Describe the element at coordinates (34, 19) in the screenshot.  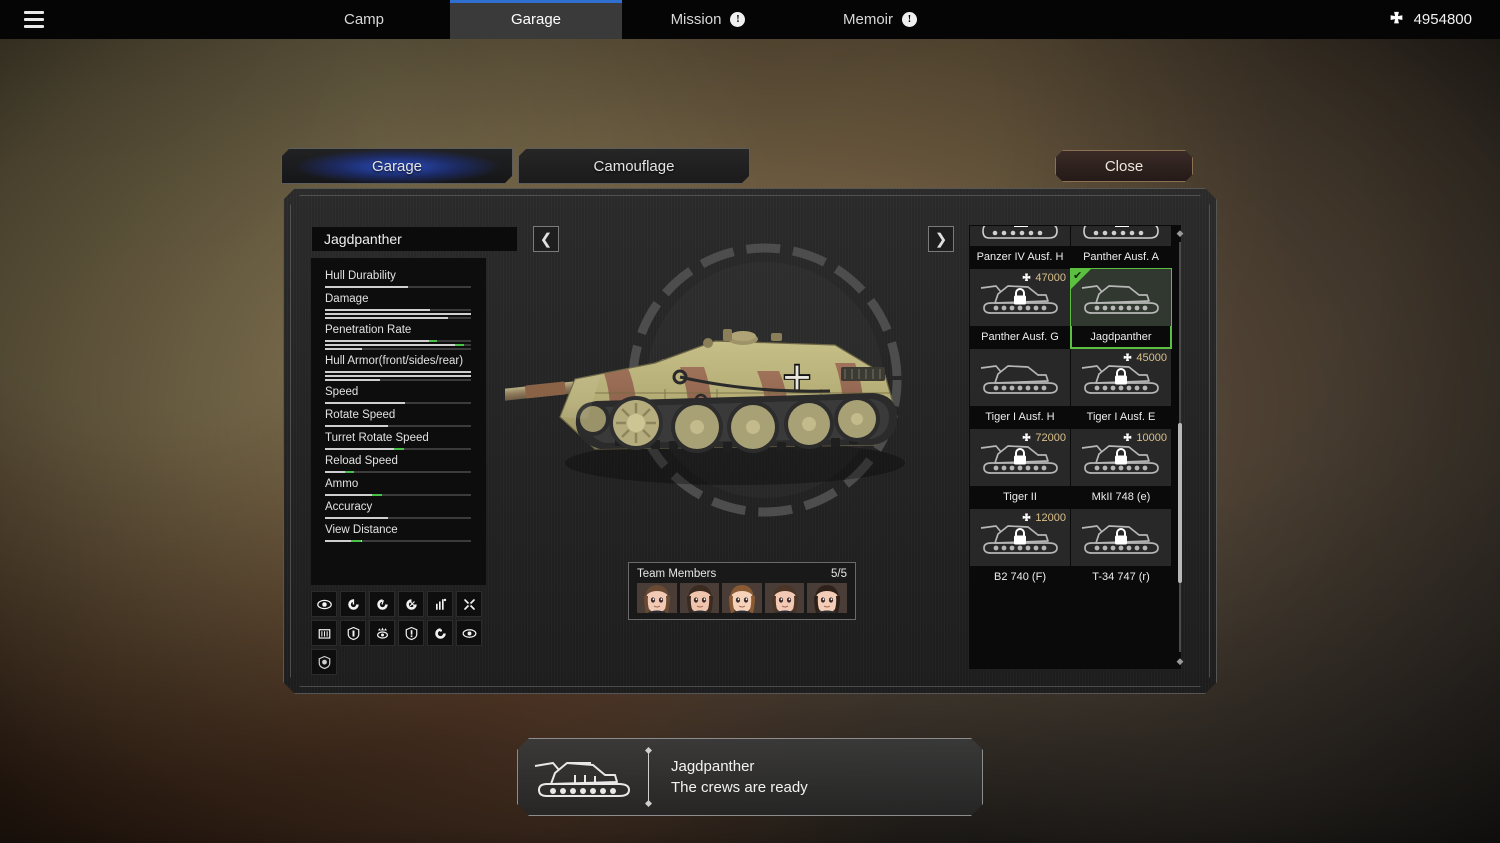
I see `hamburger-icon` at that location.